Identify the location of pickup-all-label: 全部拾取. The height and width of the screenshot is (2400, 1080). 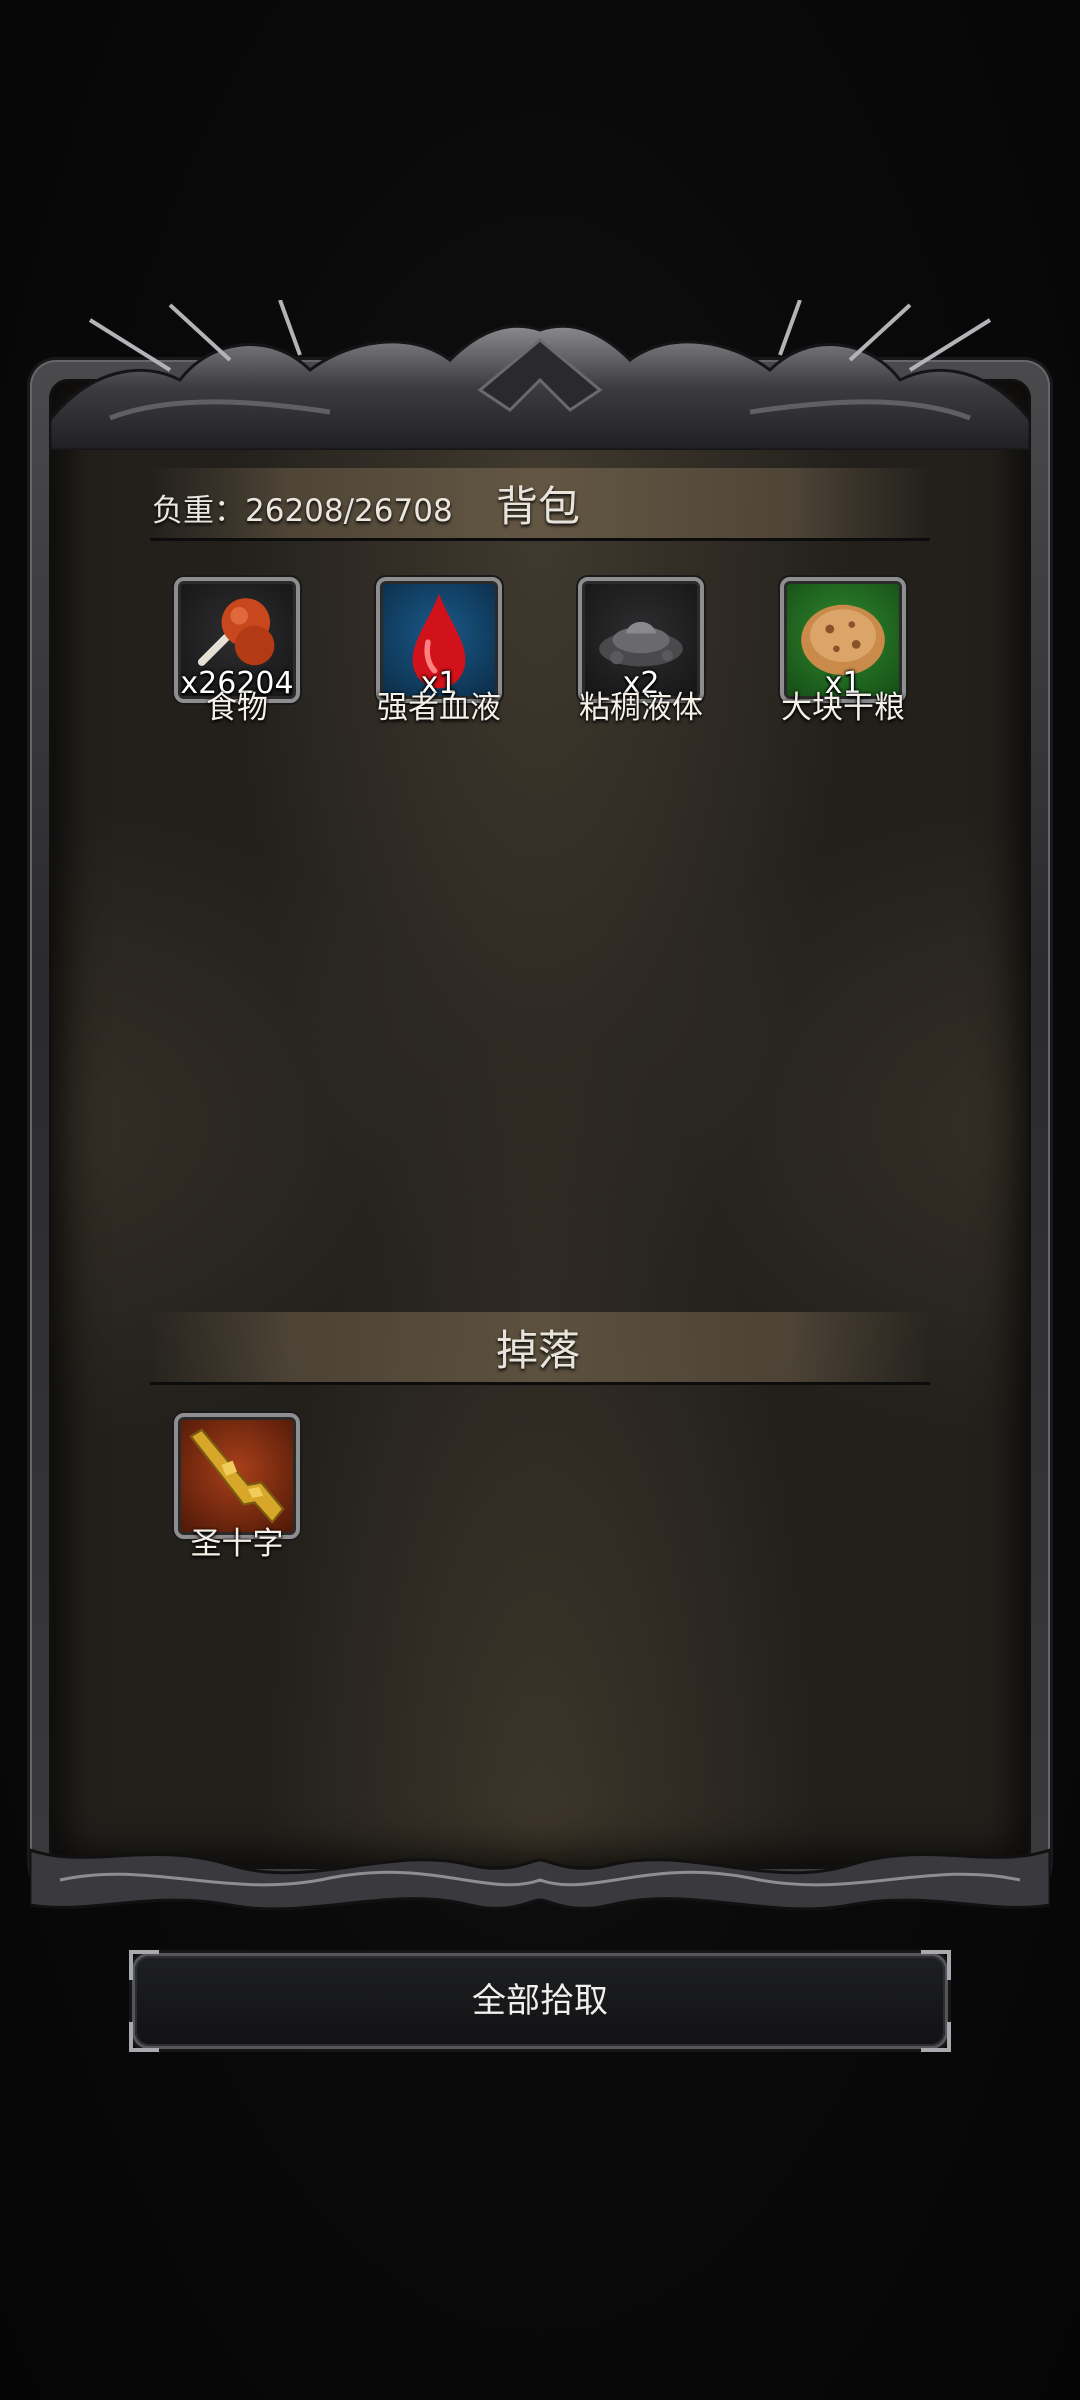
(540, 2001).